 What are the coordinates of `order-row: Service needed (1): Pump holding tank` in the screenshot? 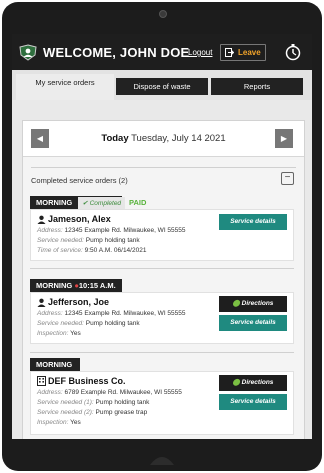 It's located at (93, 402).